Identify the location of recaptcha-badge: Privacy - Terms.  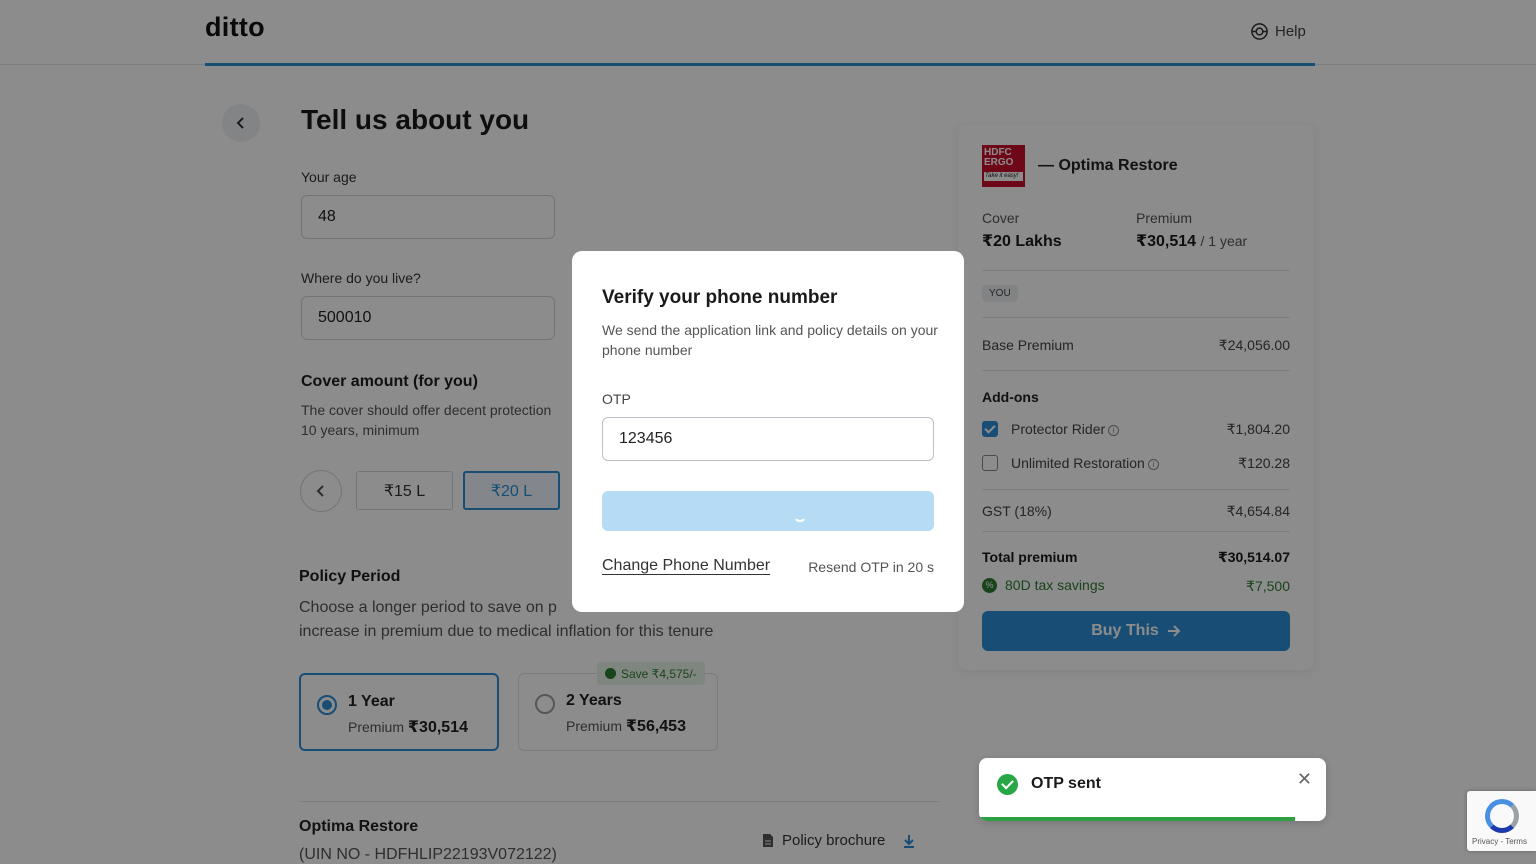
(1501, 821).